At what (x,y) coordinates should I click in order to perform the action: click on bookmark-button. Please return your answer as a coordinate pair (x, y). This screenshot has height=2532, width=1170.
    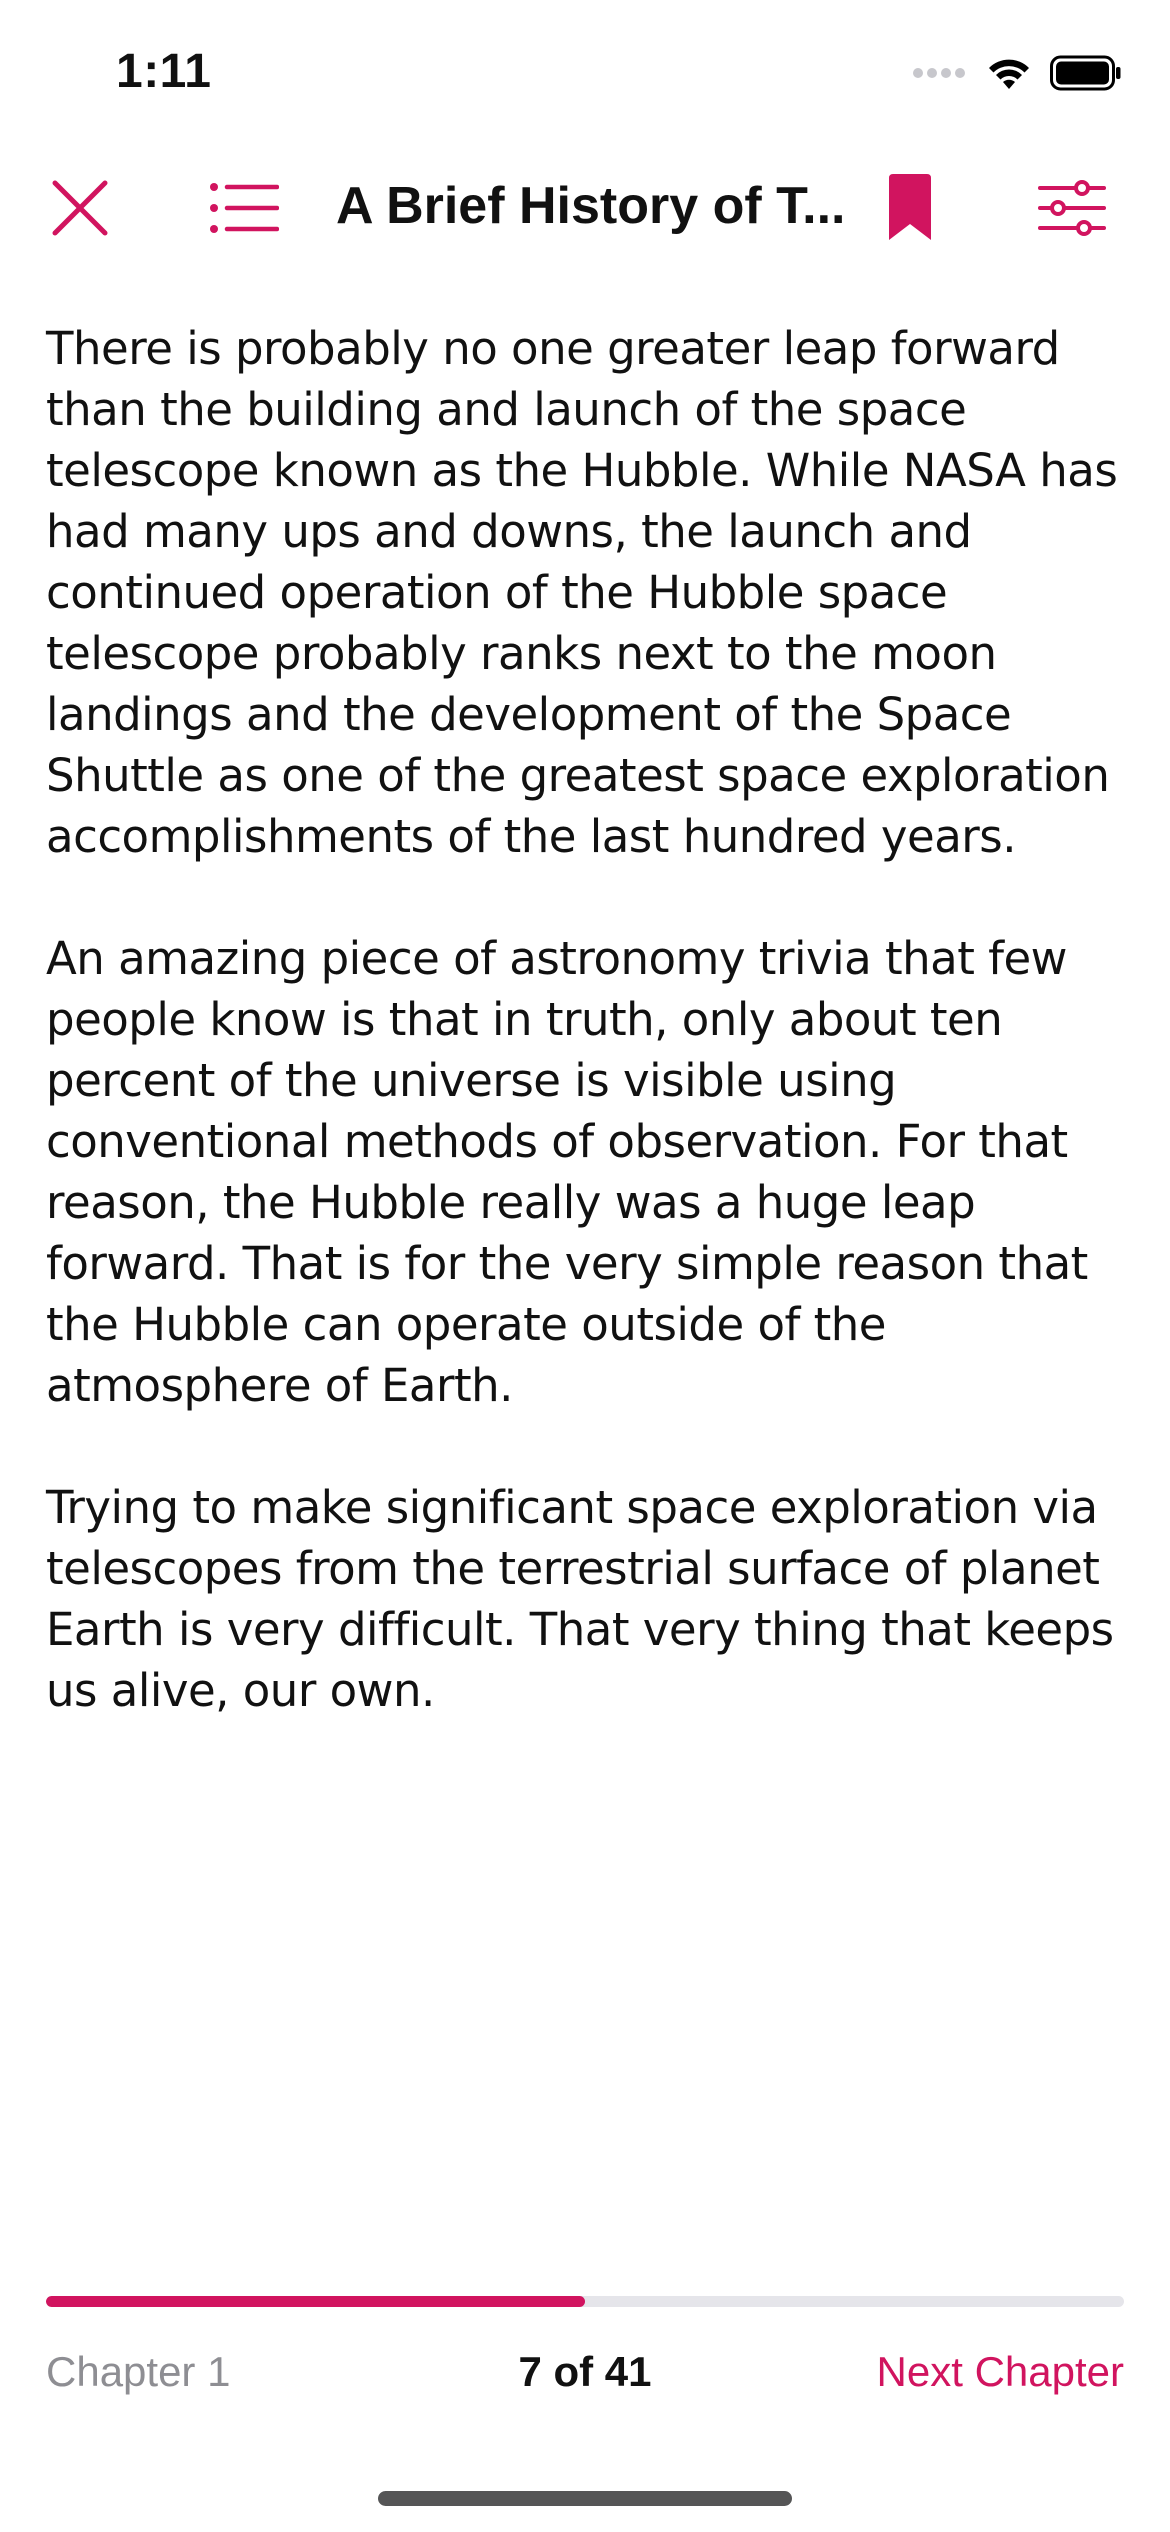
    Looking at the image, I should click on (910, 210).